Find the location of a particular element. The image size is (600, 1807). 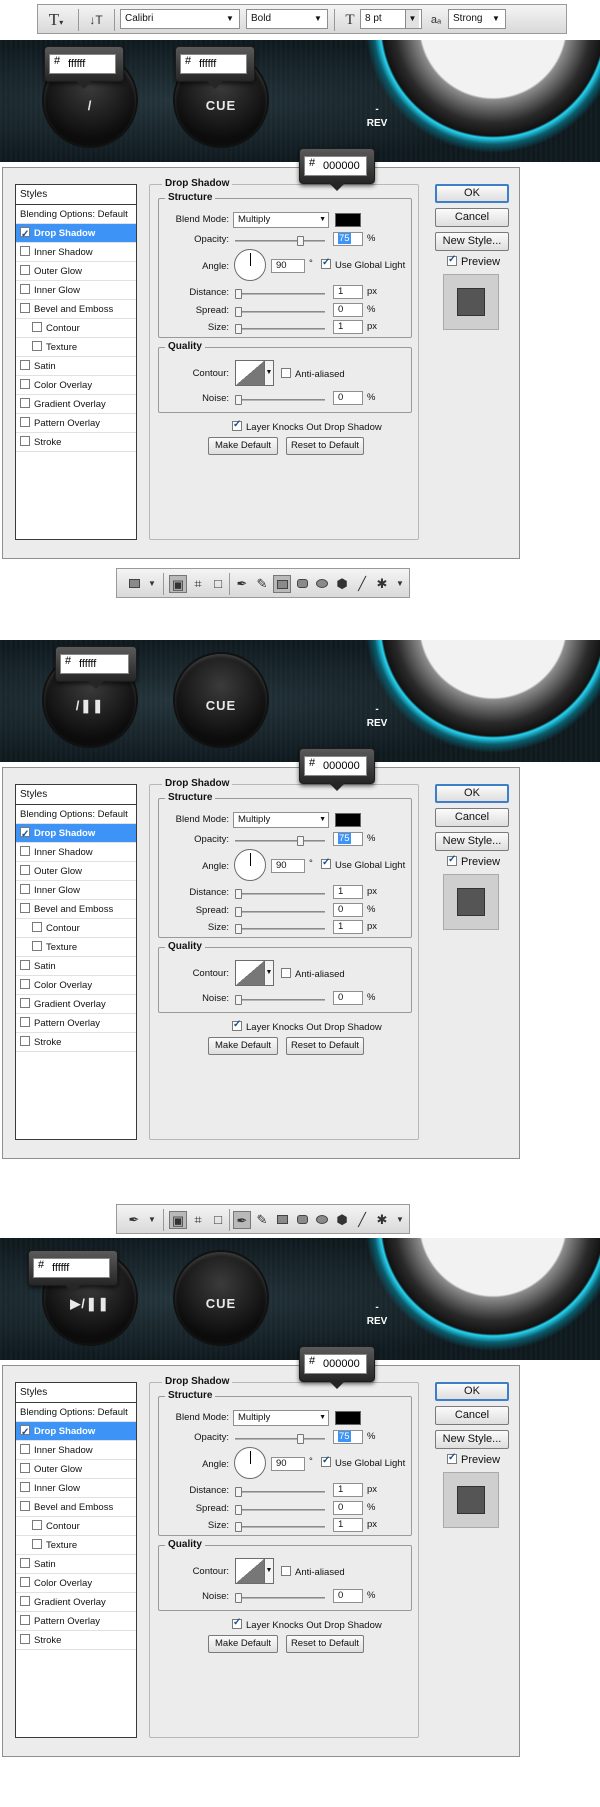

cue-knob: CUE is located at coordinates (221, 1298).